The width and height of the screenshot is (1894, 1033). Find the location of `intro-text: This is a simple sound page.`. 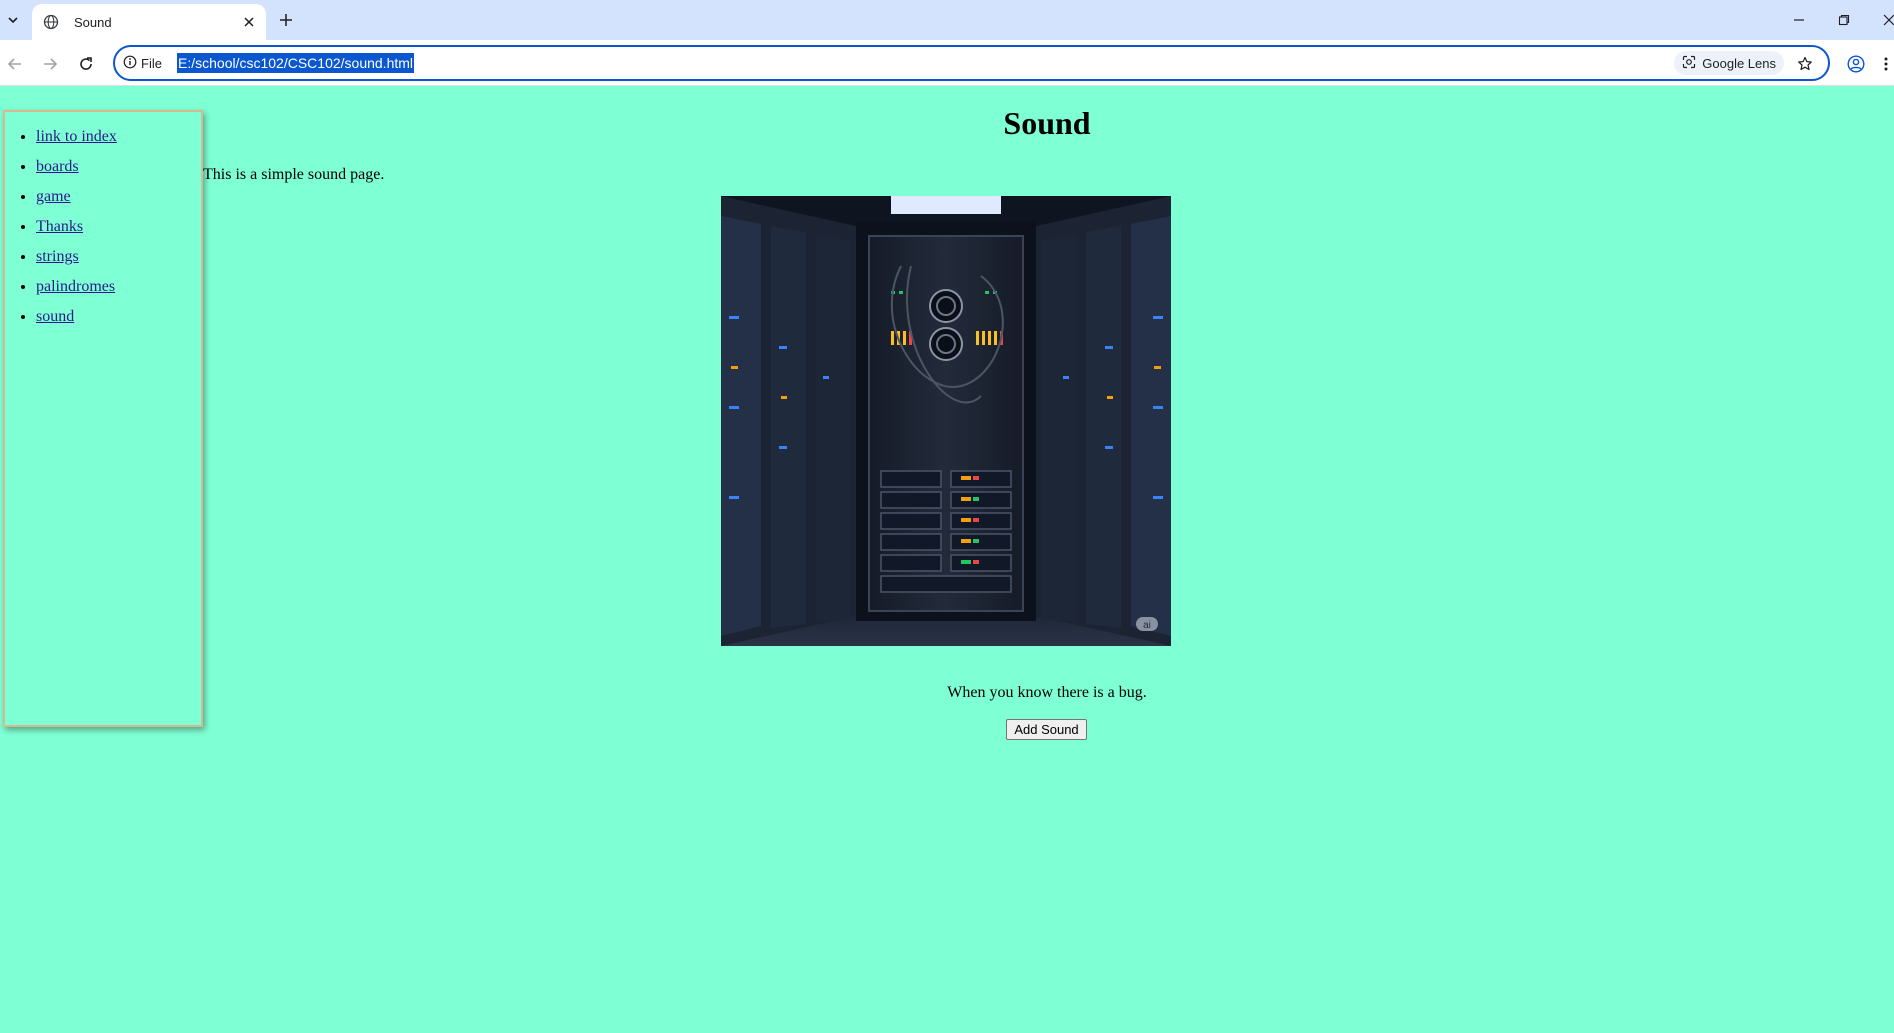

intro-text: This is a simple sound page. is located at coordinates (294, 174).